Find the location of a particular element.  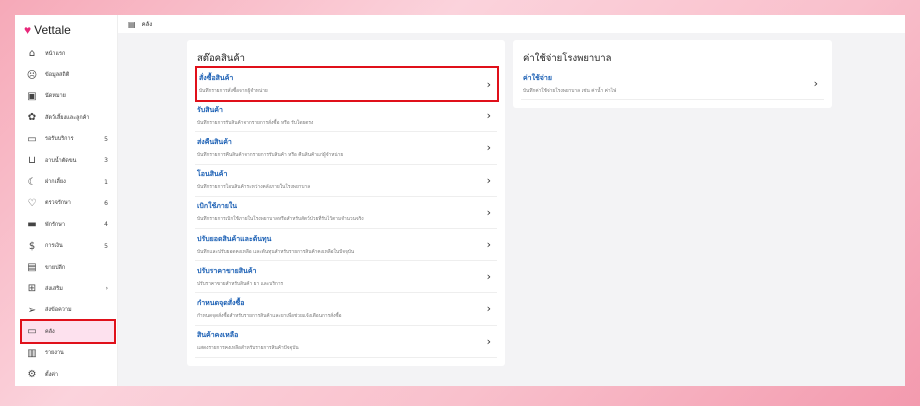

menu-item-description: ปรับราคาขายสำหรับสินค้า ยา และบริการ is located at coordinates (240, 284).